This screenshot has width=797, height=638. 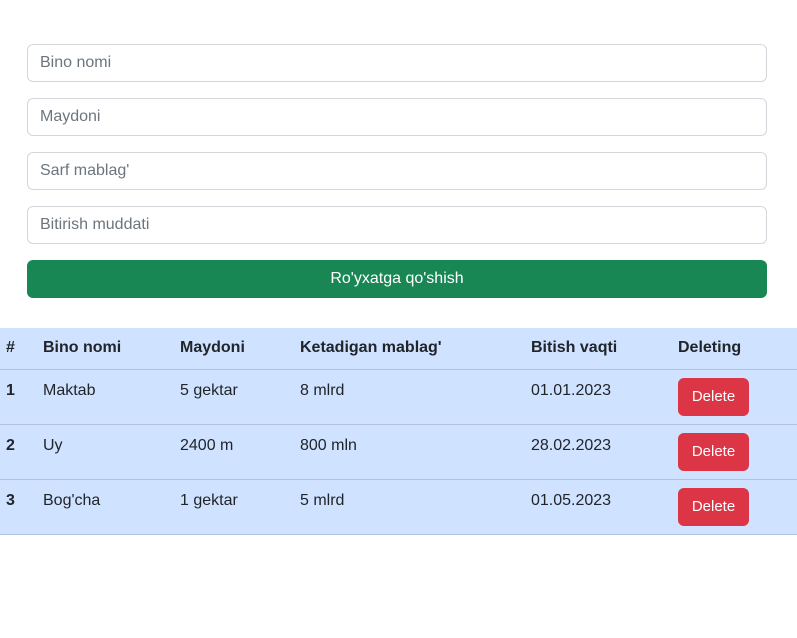 What do you see at coordinates (234, 507) in the screenshot?
I see `row-area: 1 gektar` at bounding box center [234, 507].